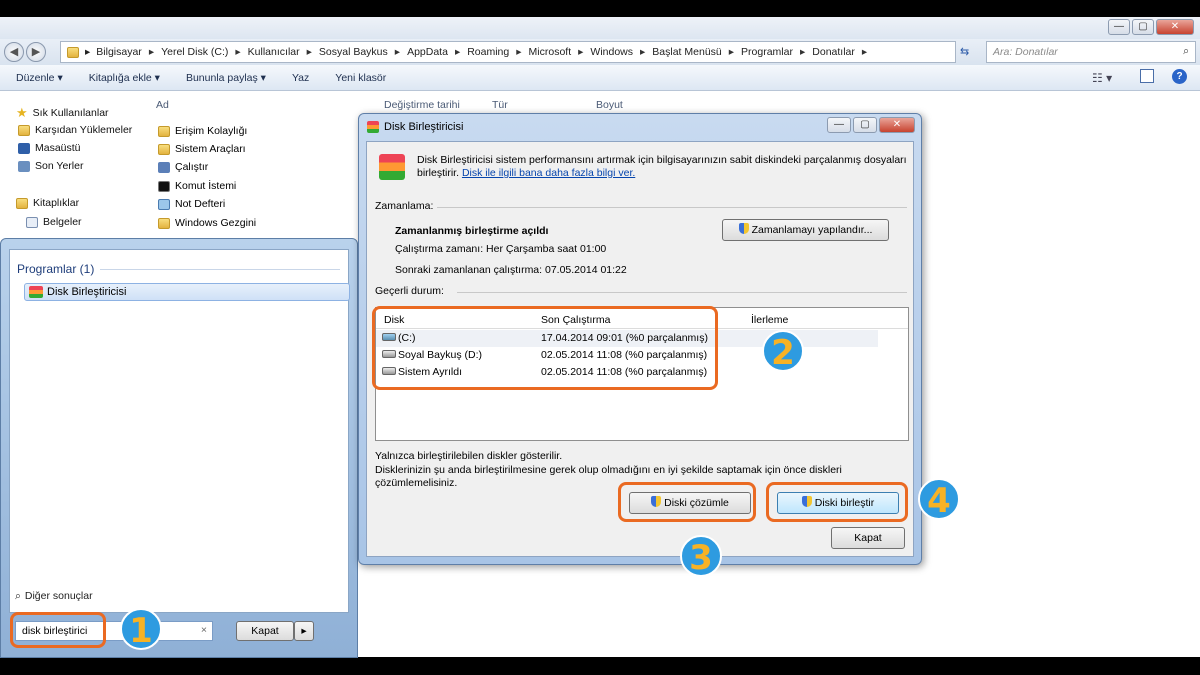 The image size is (1200, 675). I want to click on sidebar-item-label: Karşıdan Yüklemeler, so click(84, 130).